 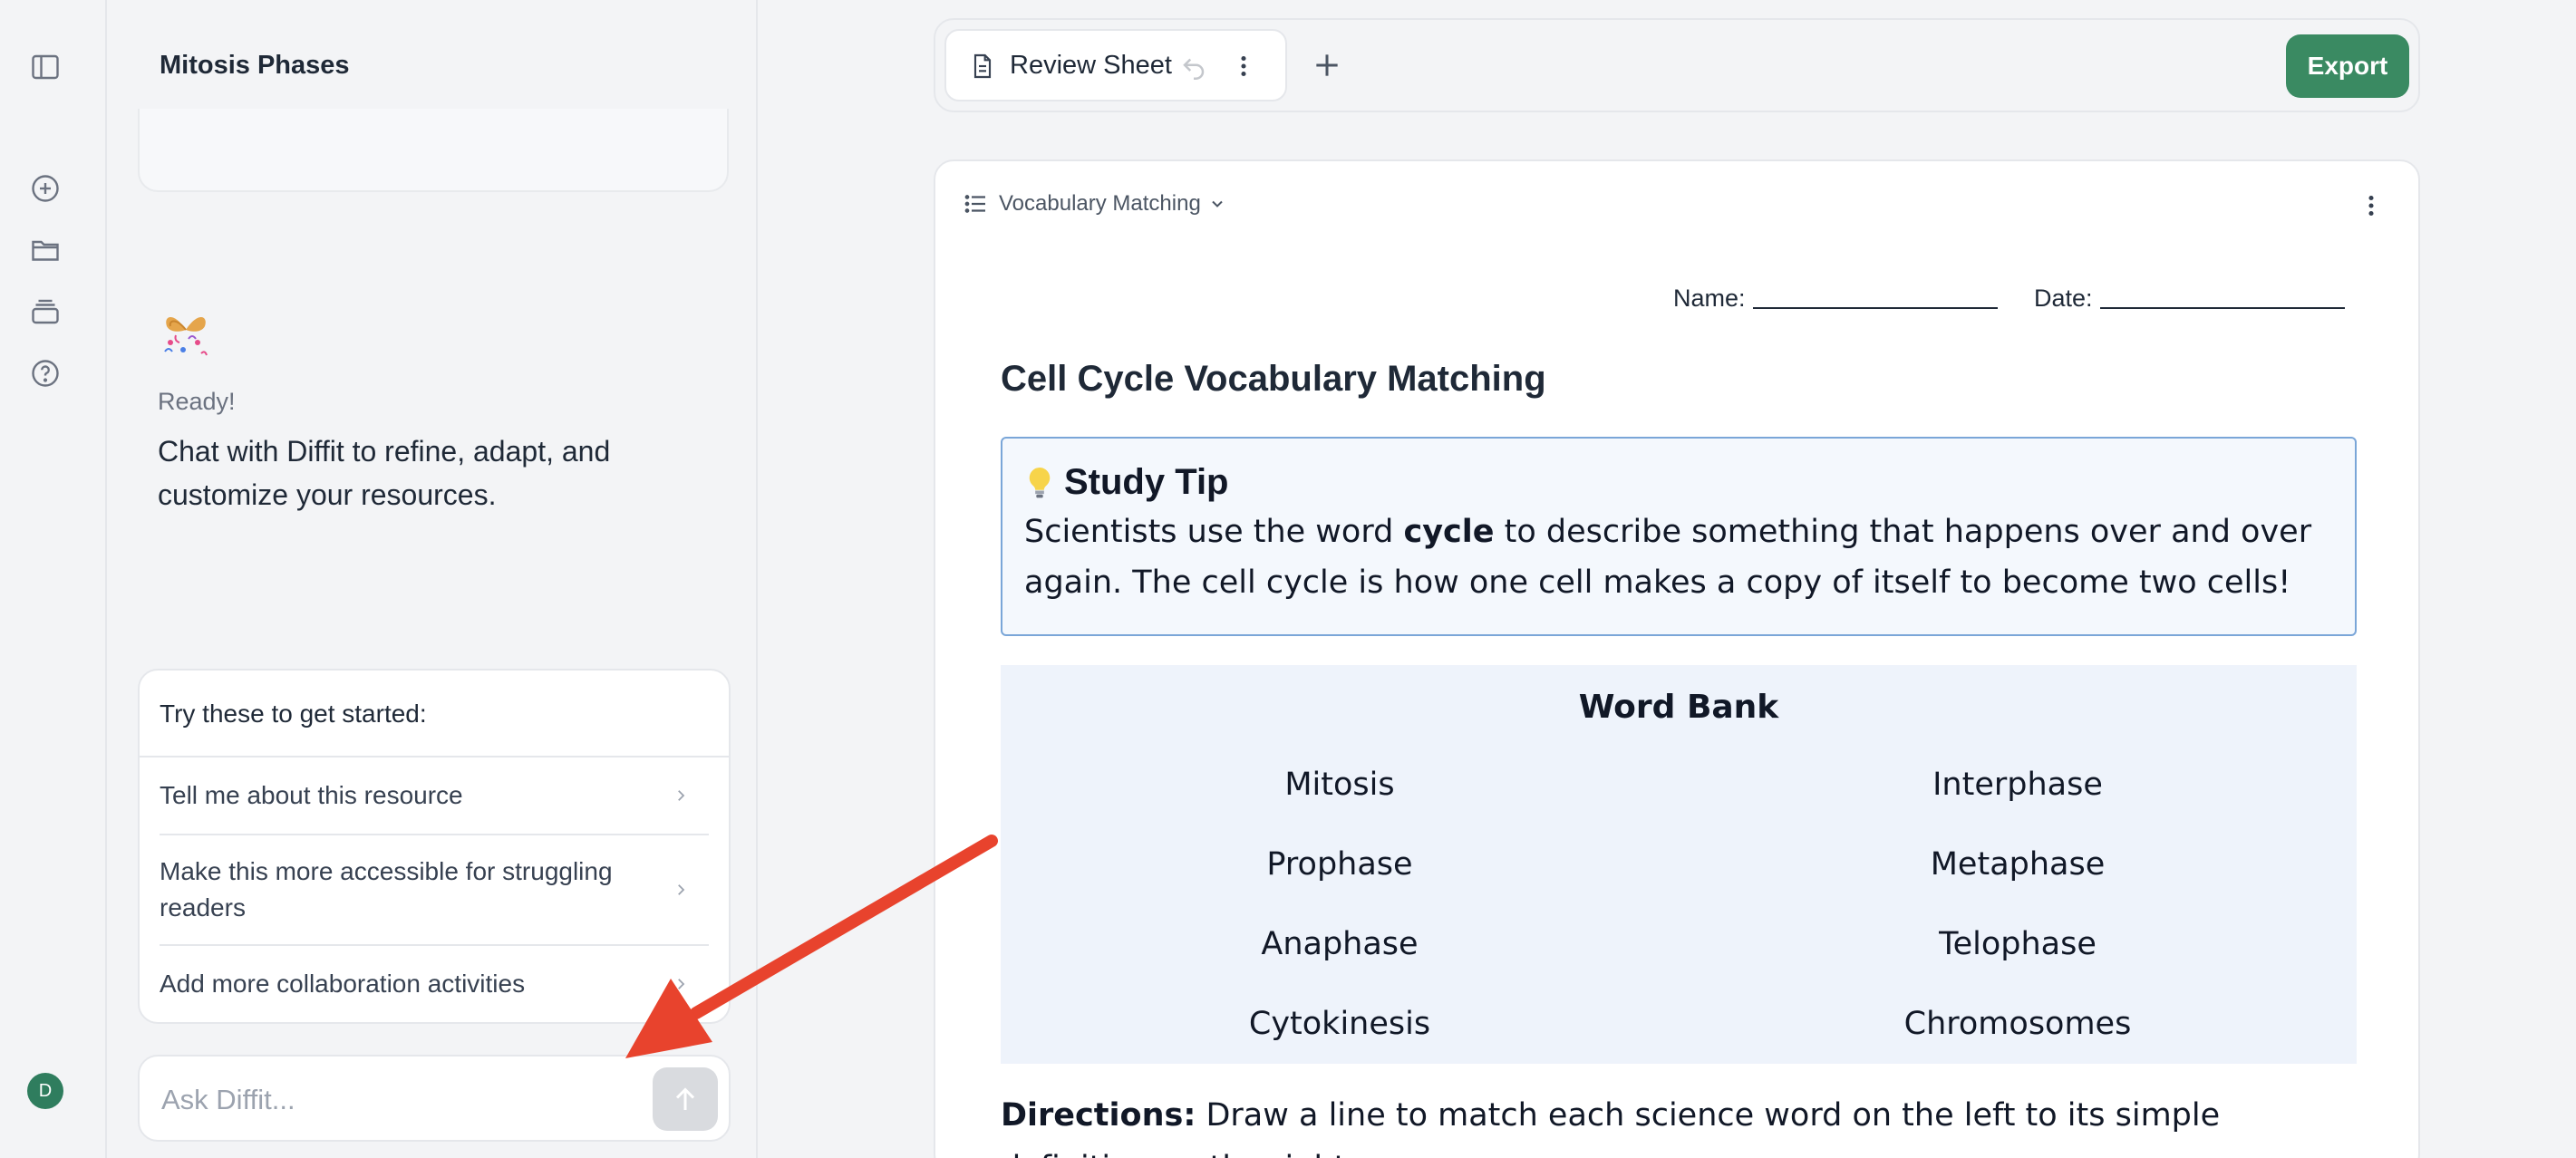 I want to click on section-selector: Vocabulary Matching, so click(x=1094, y=203).